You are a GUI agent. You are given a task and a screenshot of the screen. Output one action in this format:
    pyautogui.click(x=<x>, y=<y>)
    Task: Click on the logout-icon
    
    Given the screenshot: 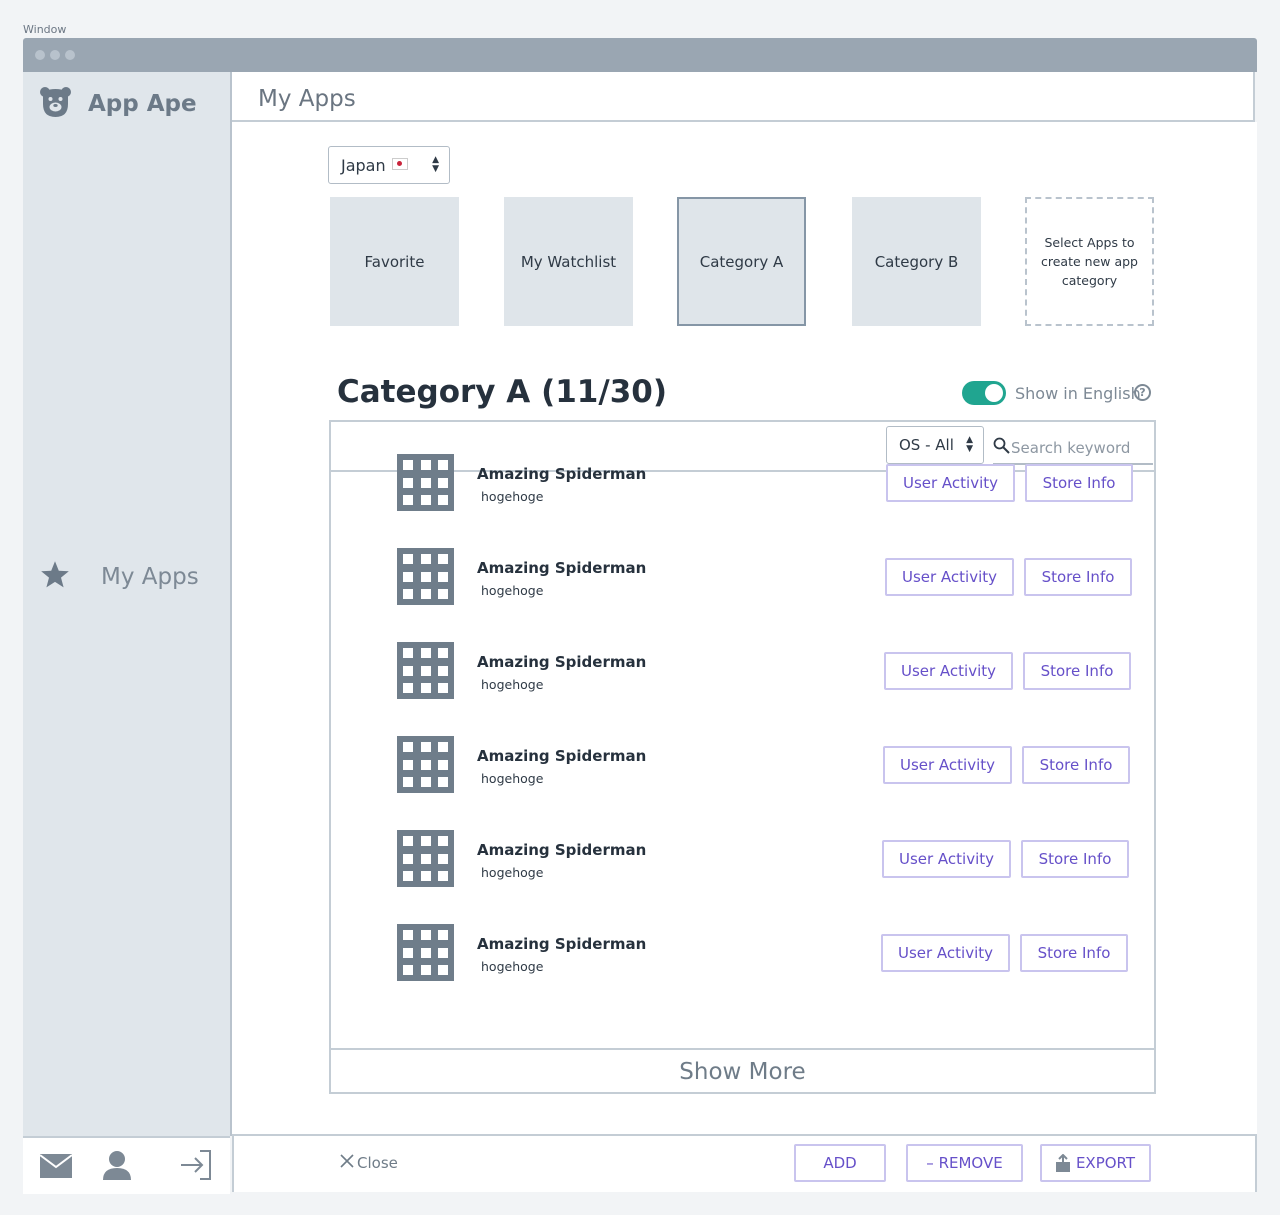 What is the action you would take?
    pyautogui.click(x=196, y=1167)
    